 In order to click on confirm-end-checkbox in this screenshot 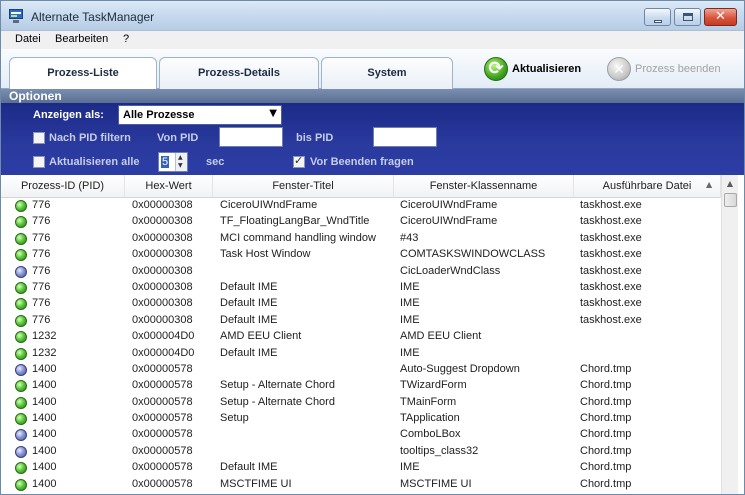, I will do `click(299, 161)`.